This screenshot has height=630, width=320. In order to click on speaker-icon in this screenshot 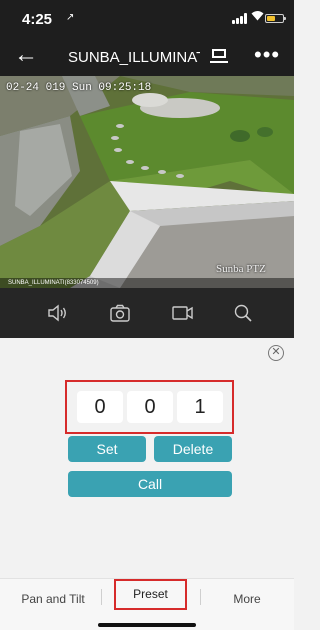, I will do `click(58, 313)`.